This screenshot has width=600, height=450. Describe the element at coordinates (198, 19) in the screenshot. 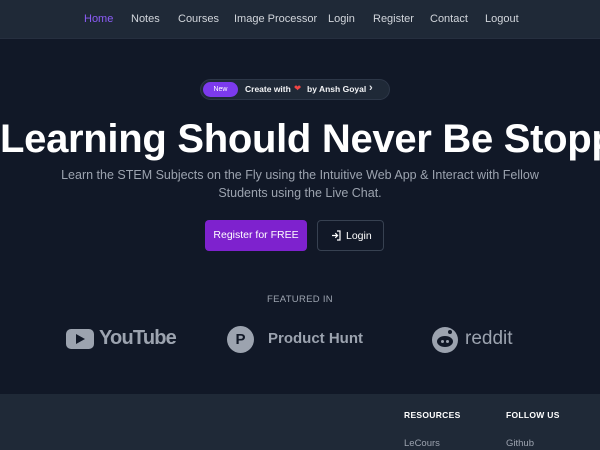

I see `nav-link-courses: Courses` at that location.